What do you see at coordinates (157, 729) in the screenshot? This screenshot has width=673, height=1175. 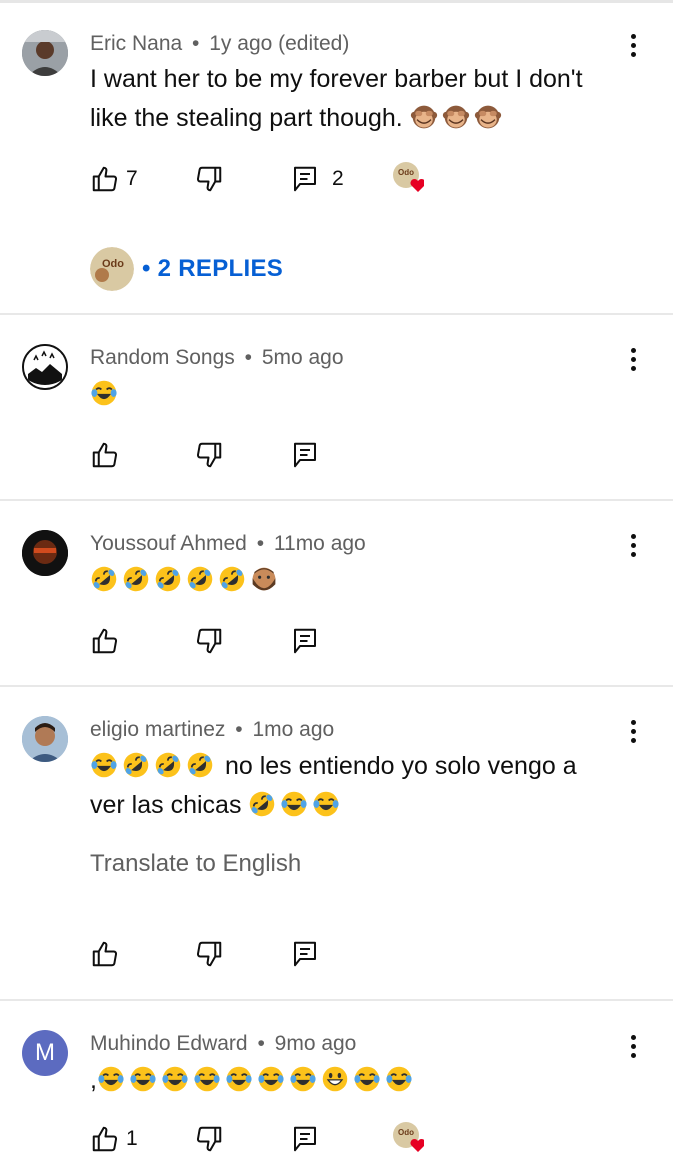 I see `author-name: eligio martinez` at bounding box center [157, 729].